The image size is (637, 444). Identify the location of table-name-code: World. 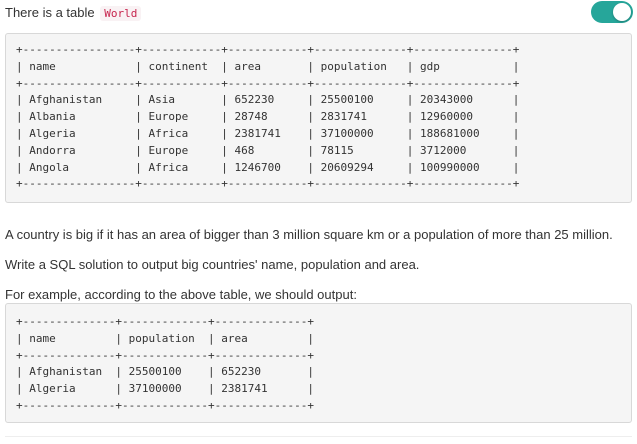
(121, 13).